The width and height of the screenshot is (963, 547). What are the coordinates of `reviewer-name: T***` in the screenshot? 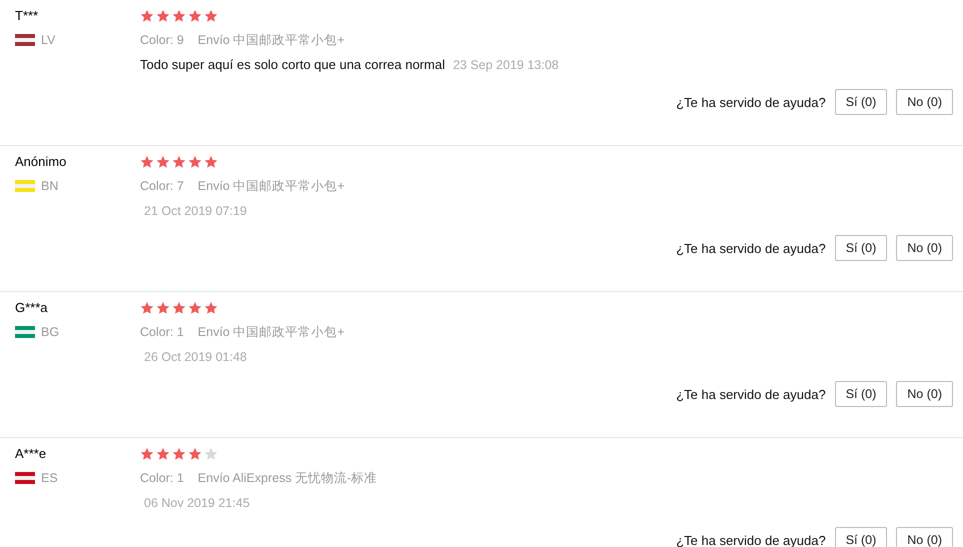 It's located at (27, 16).